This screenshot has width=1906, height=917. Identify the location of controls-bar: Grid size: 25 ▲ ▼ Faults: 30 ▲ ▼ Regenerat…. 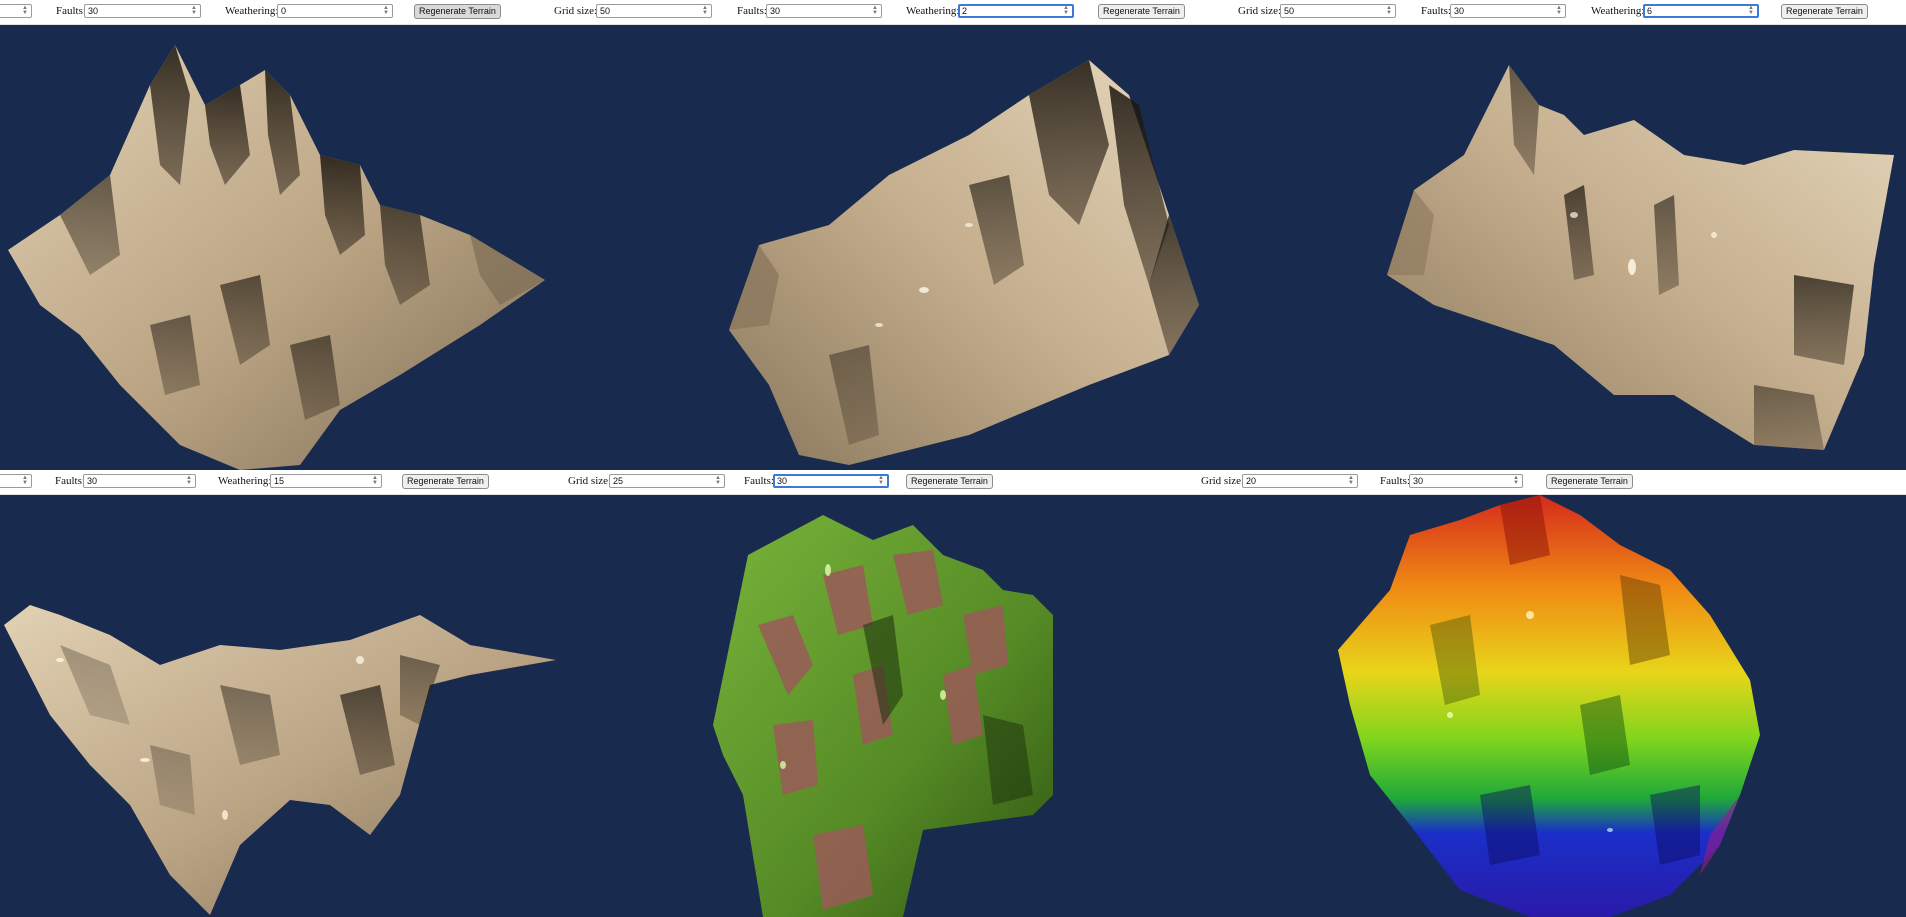
(881, 482).